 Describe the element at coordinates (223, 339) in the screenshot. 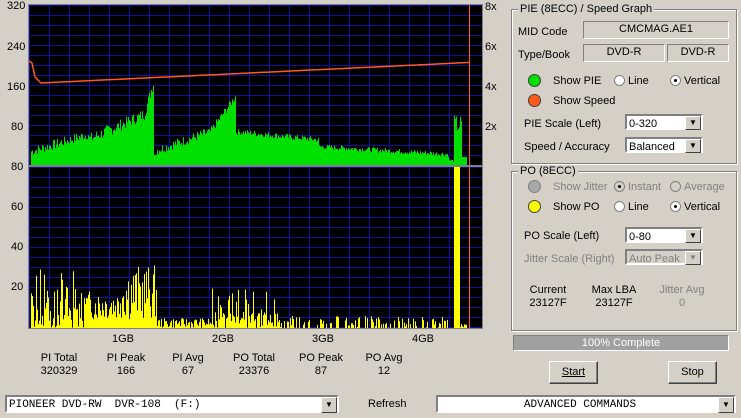

I see `x-axis-tick: 2GB` at that location.